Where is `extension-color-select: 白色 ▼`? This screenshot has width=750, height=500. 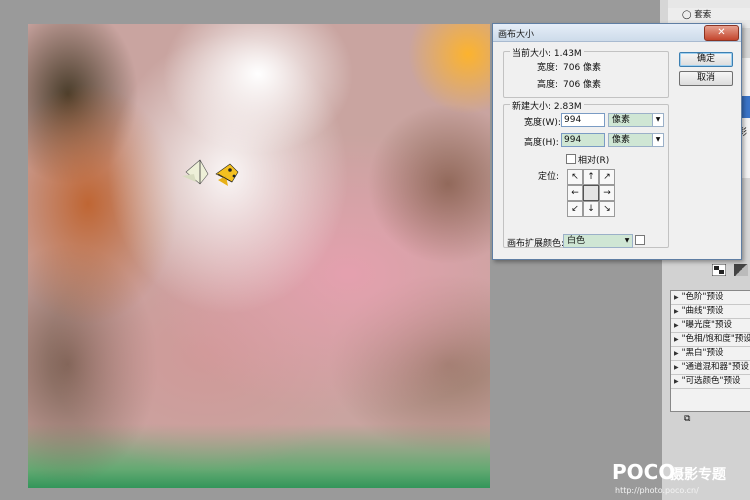
extension-color-select: 白色 ▼ is located at coordinates (598, 241).